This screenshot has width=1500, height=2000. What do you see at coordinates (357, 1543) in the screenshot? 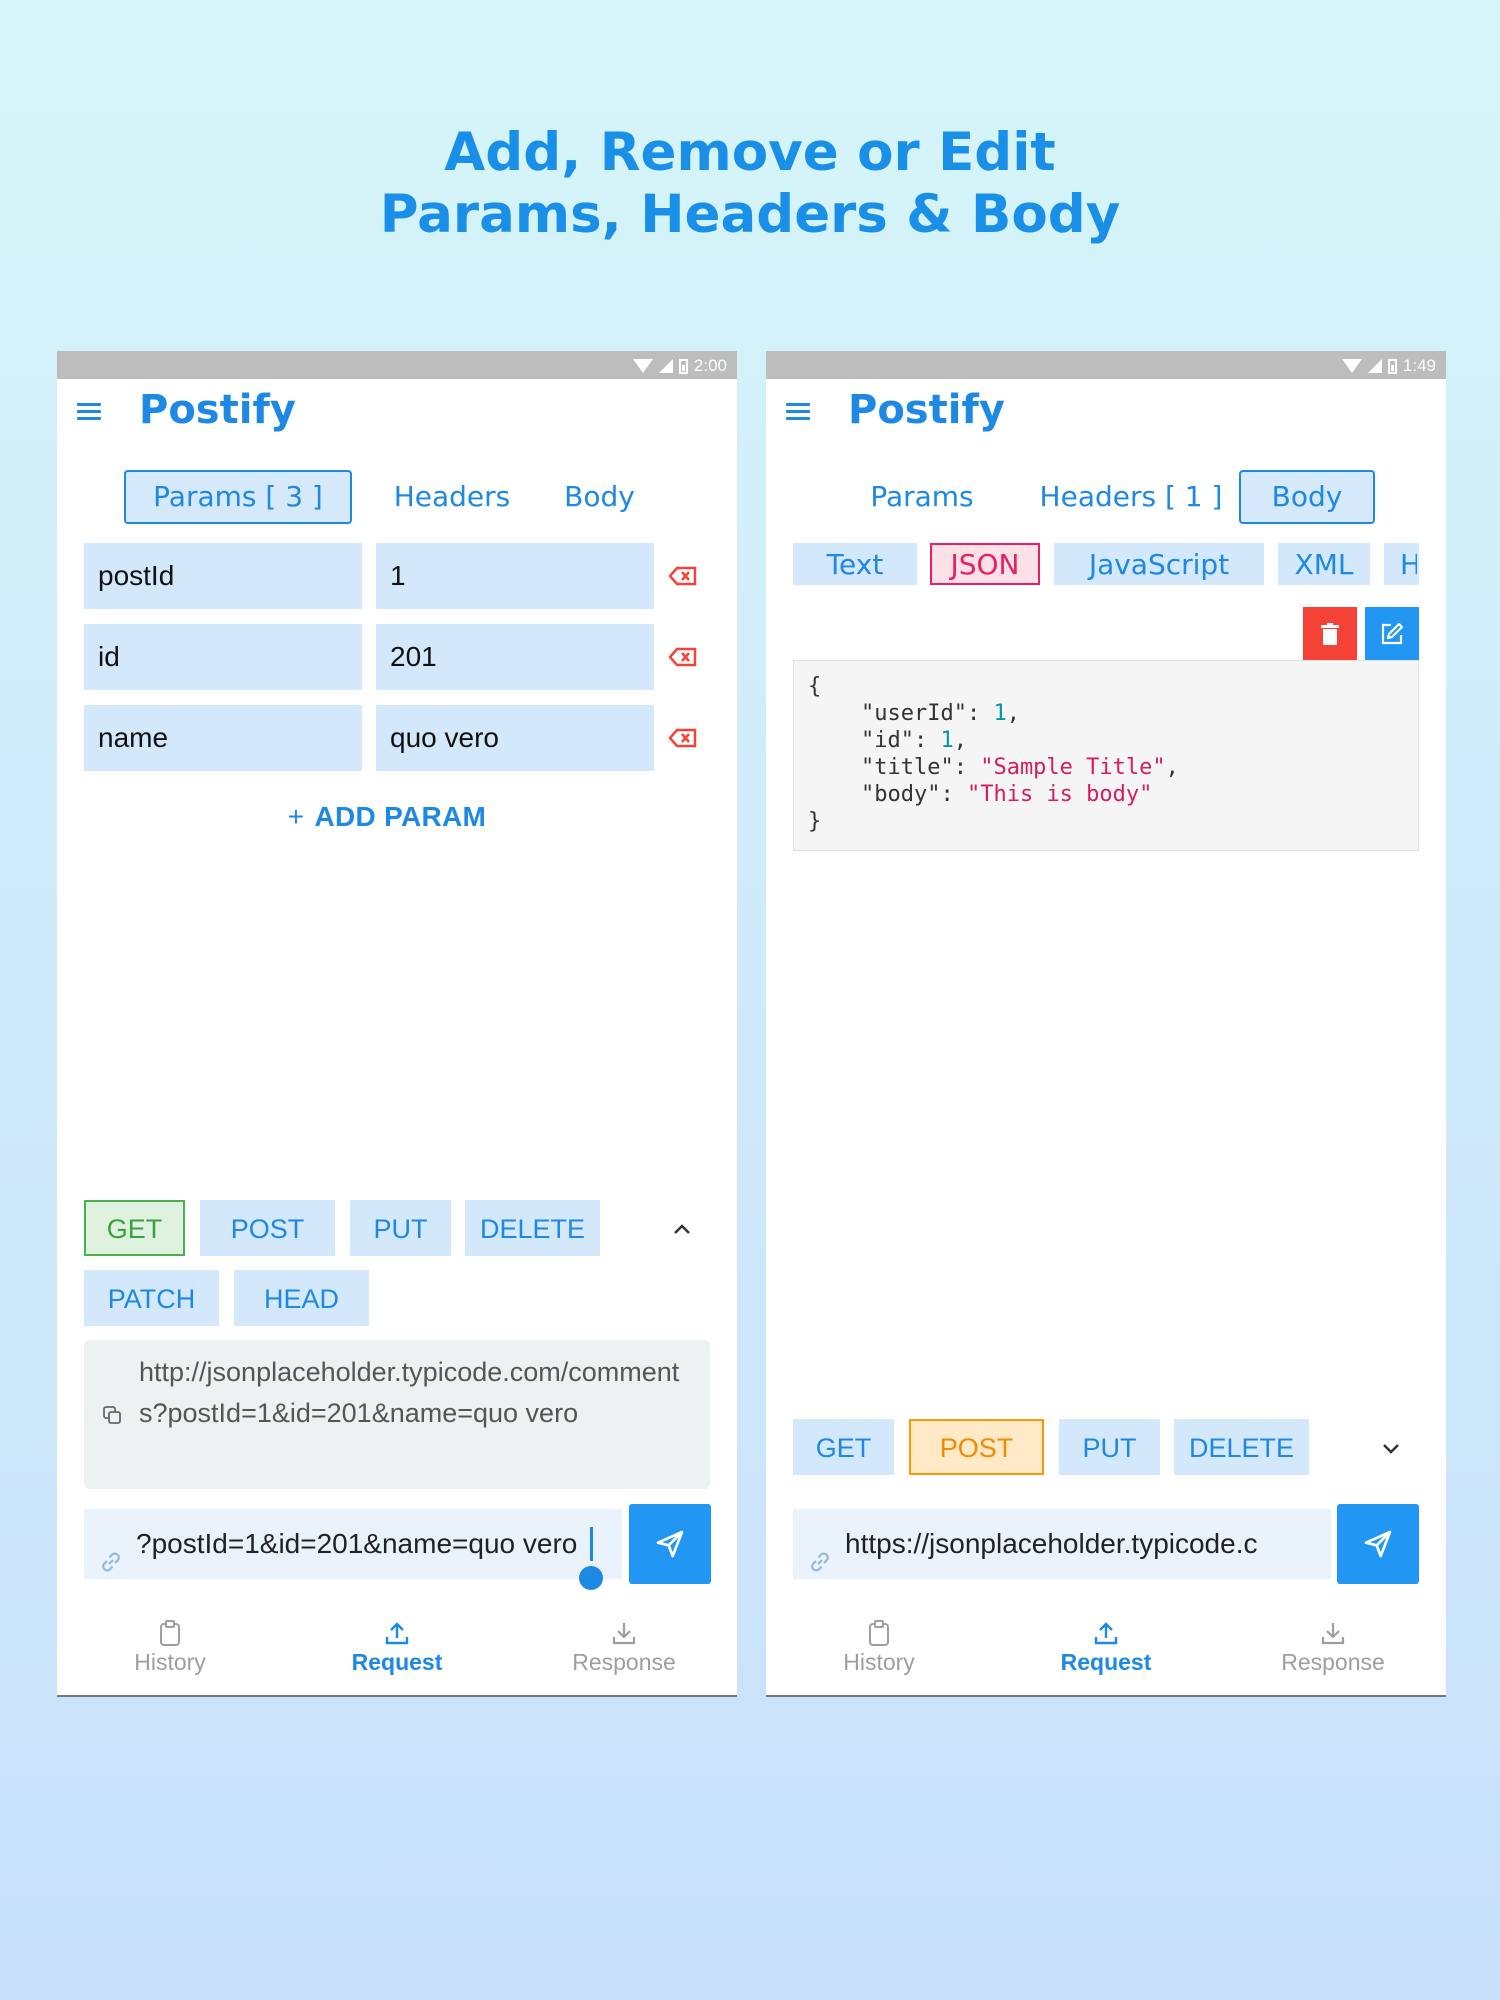
I see `url-input-value: ?postId=1&id=201&name=quo vero` at bounding box center [357, 1543].